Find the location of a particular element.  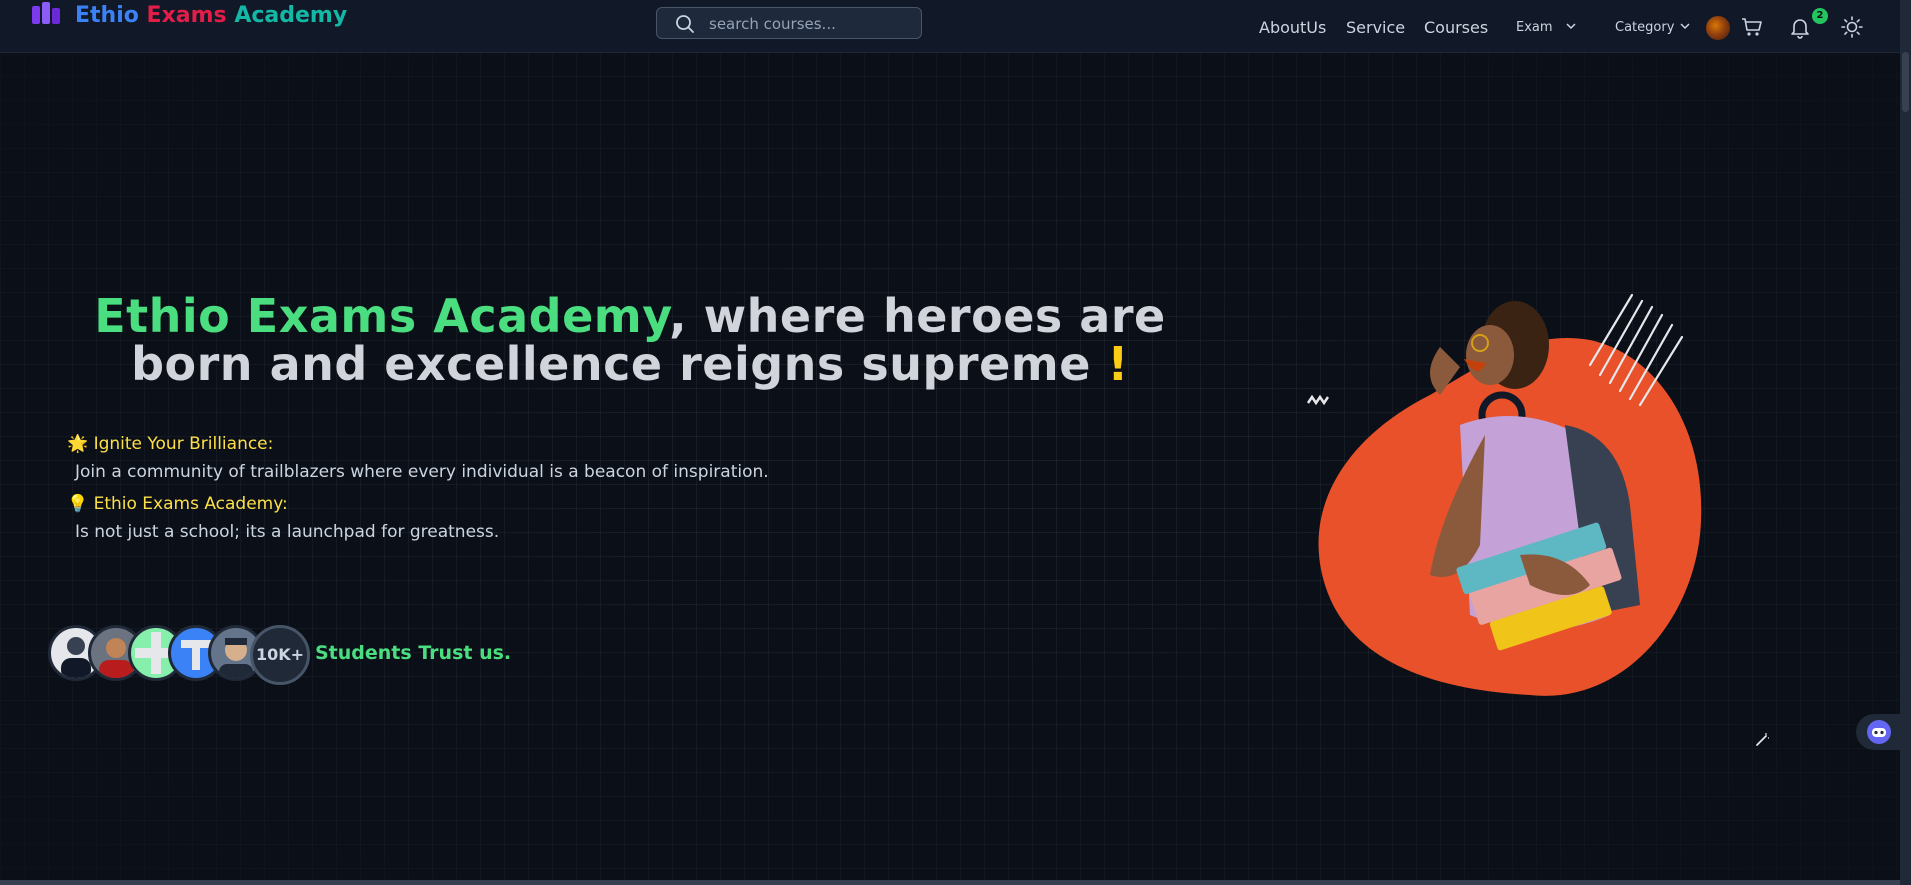

brand-part-academy: Academy is located at coordinates (291, 15).